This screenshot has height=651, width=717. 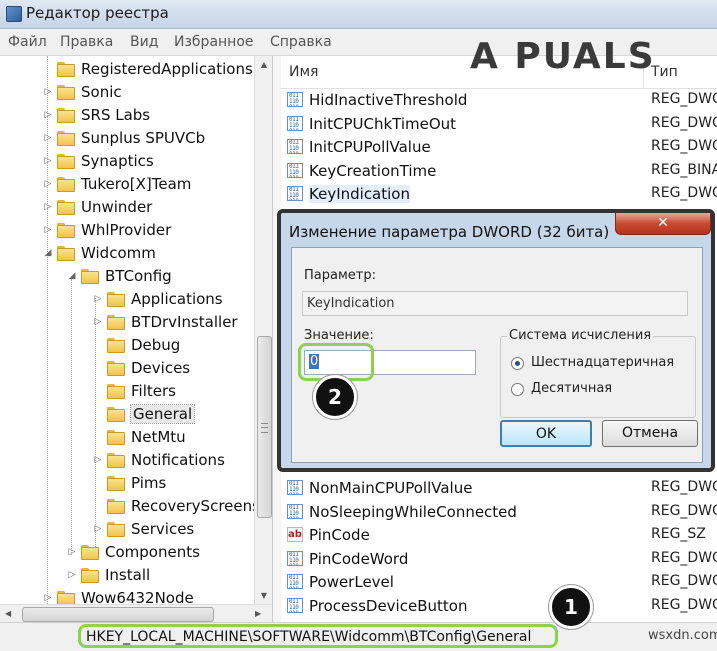 What do you see at coordinates (370, 147) in the screenshot?
I see `value-name: InitCPUPollValue` at bounding box center [370, 147].